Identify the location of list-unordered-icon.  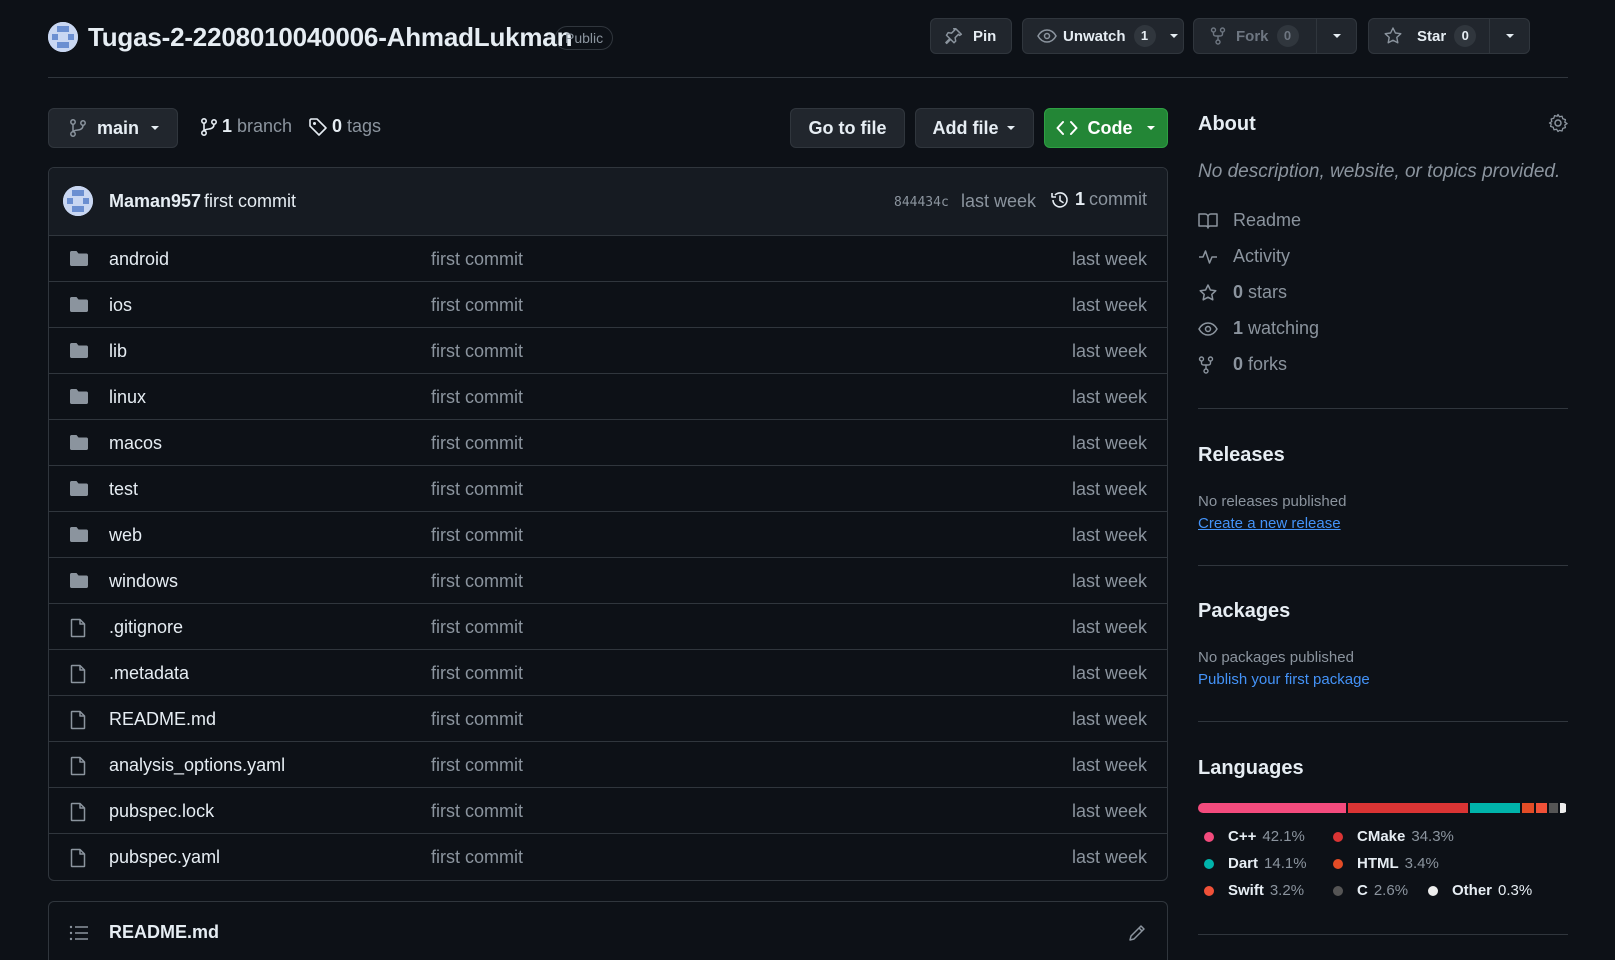
(79, 933).